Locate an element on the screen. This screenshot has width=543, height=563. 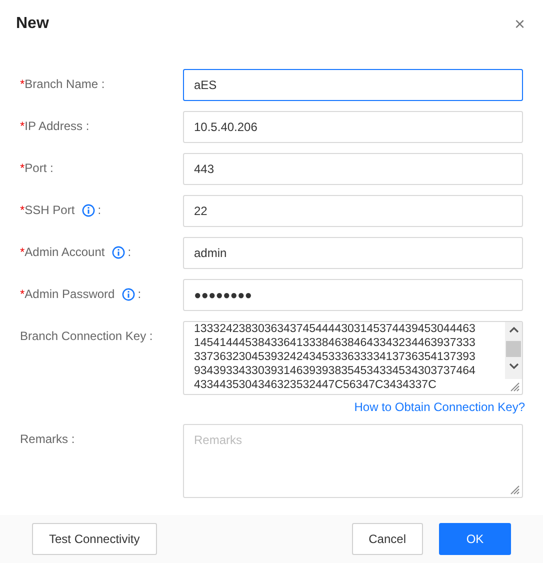
field-label: Branch Connection Key : is located at coordinates (86, 336).